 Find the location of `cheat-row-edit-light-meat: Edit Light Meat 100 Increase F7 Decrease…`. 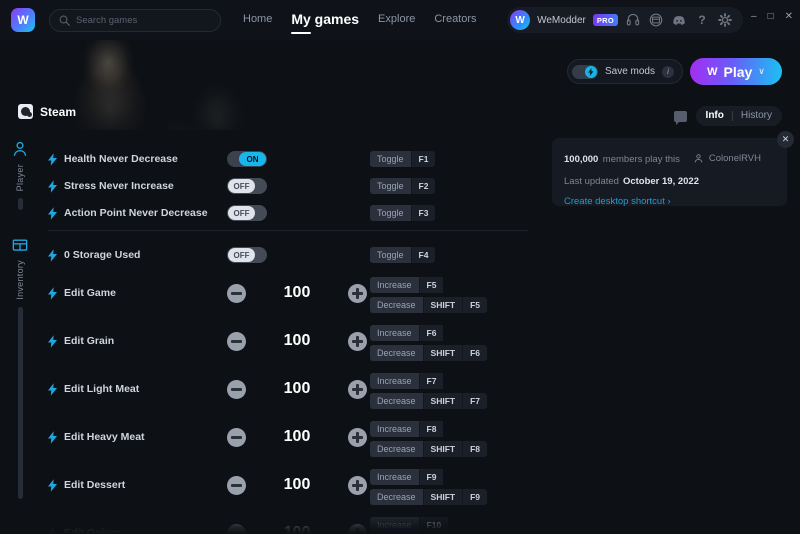

cheat-row-edit-light-meat: Edit Light Meat 100 Increase F7 Decrease… is located at coordinates (285, 390).